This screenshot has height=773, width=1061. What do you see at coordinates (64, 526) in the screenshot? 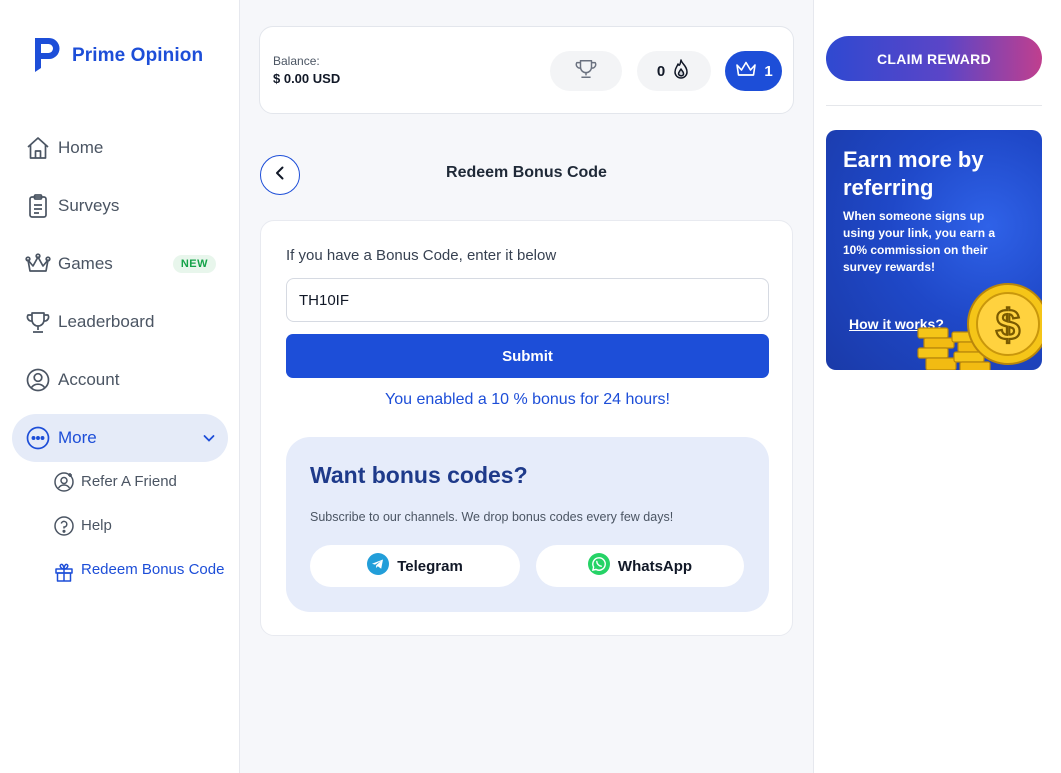
I see `help-icon` at bounding box center [64, 526].